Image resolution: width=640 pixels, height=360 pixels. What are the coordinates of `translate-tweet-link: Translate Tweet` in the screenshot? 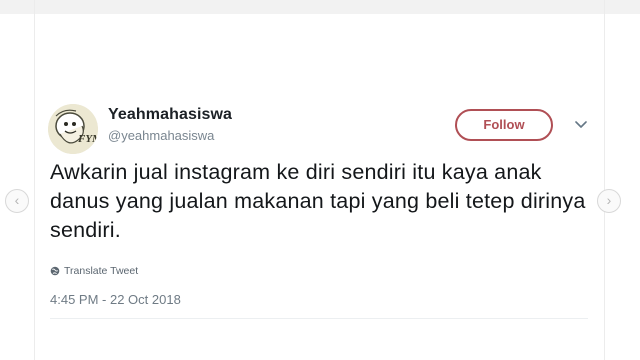 It's located at (94, 271).